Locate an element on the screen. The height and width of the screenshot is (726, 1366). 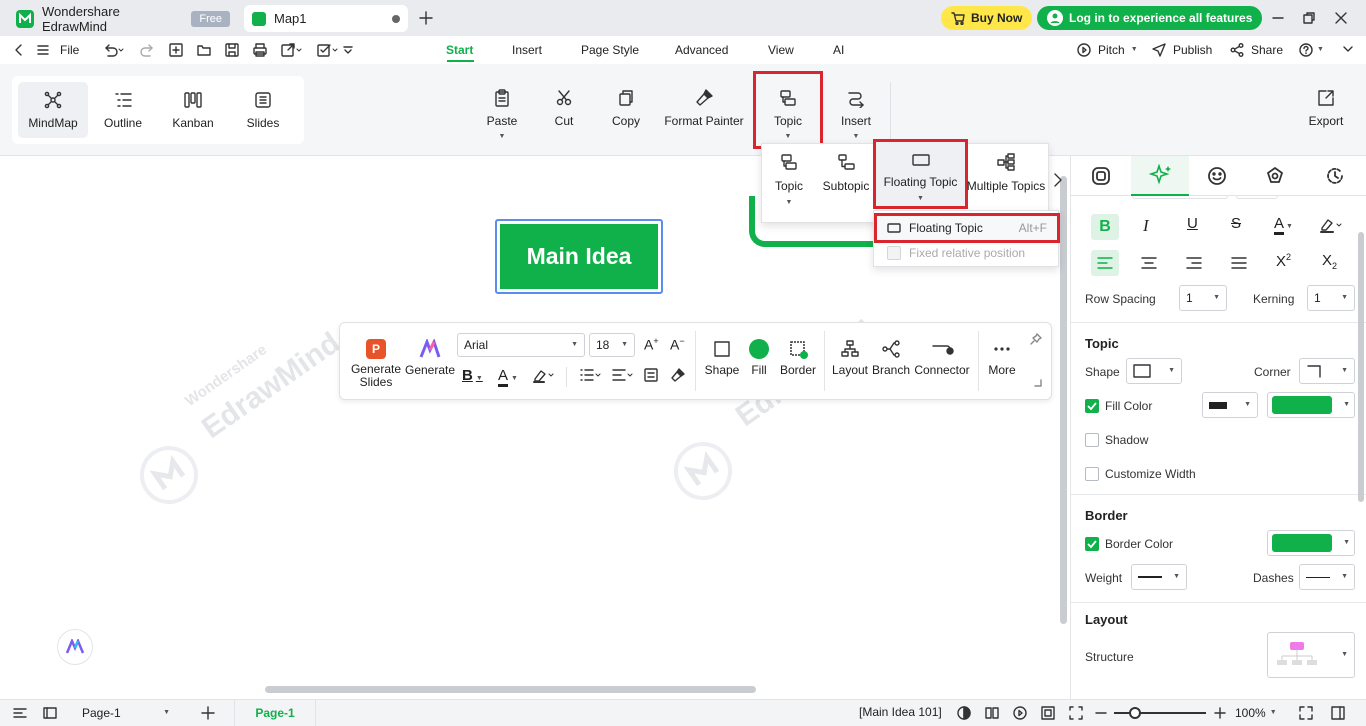
undo-icon is located at coordinates (113, 50).